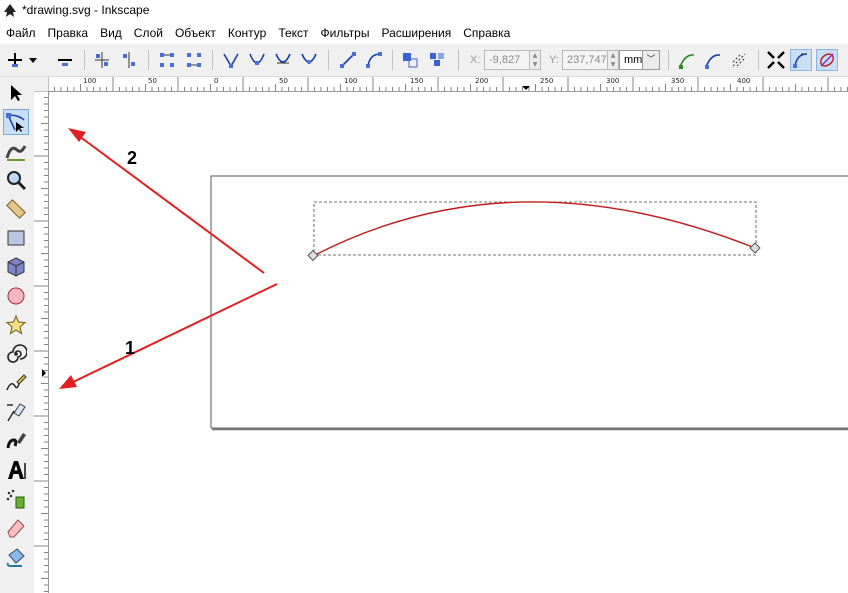  Describe the element at coordinates (41, 84) in the screenshot. I see `ruler-corner` at that location.